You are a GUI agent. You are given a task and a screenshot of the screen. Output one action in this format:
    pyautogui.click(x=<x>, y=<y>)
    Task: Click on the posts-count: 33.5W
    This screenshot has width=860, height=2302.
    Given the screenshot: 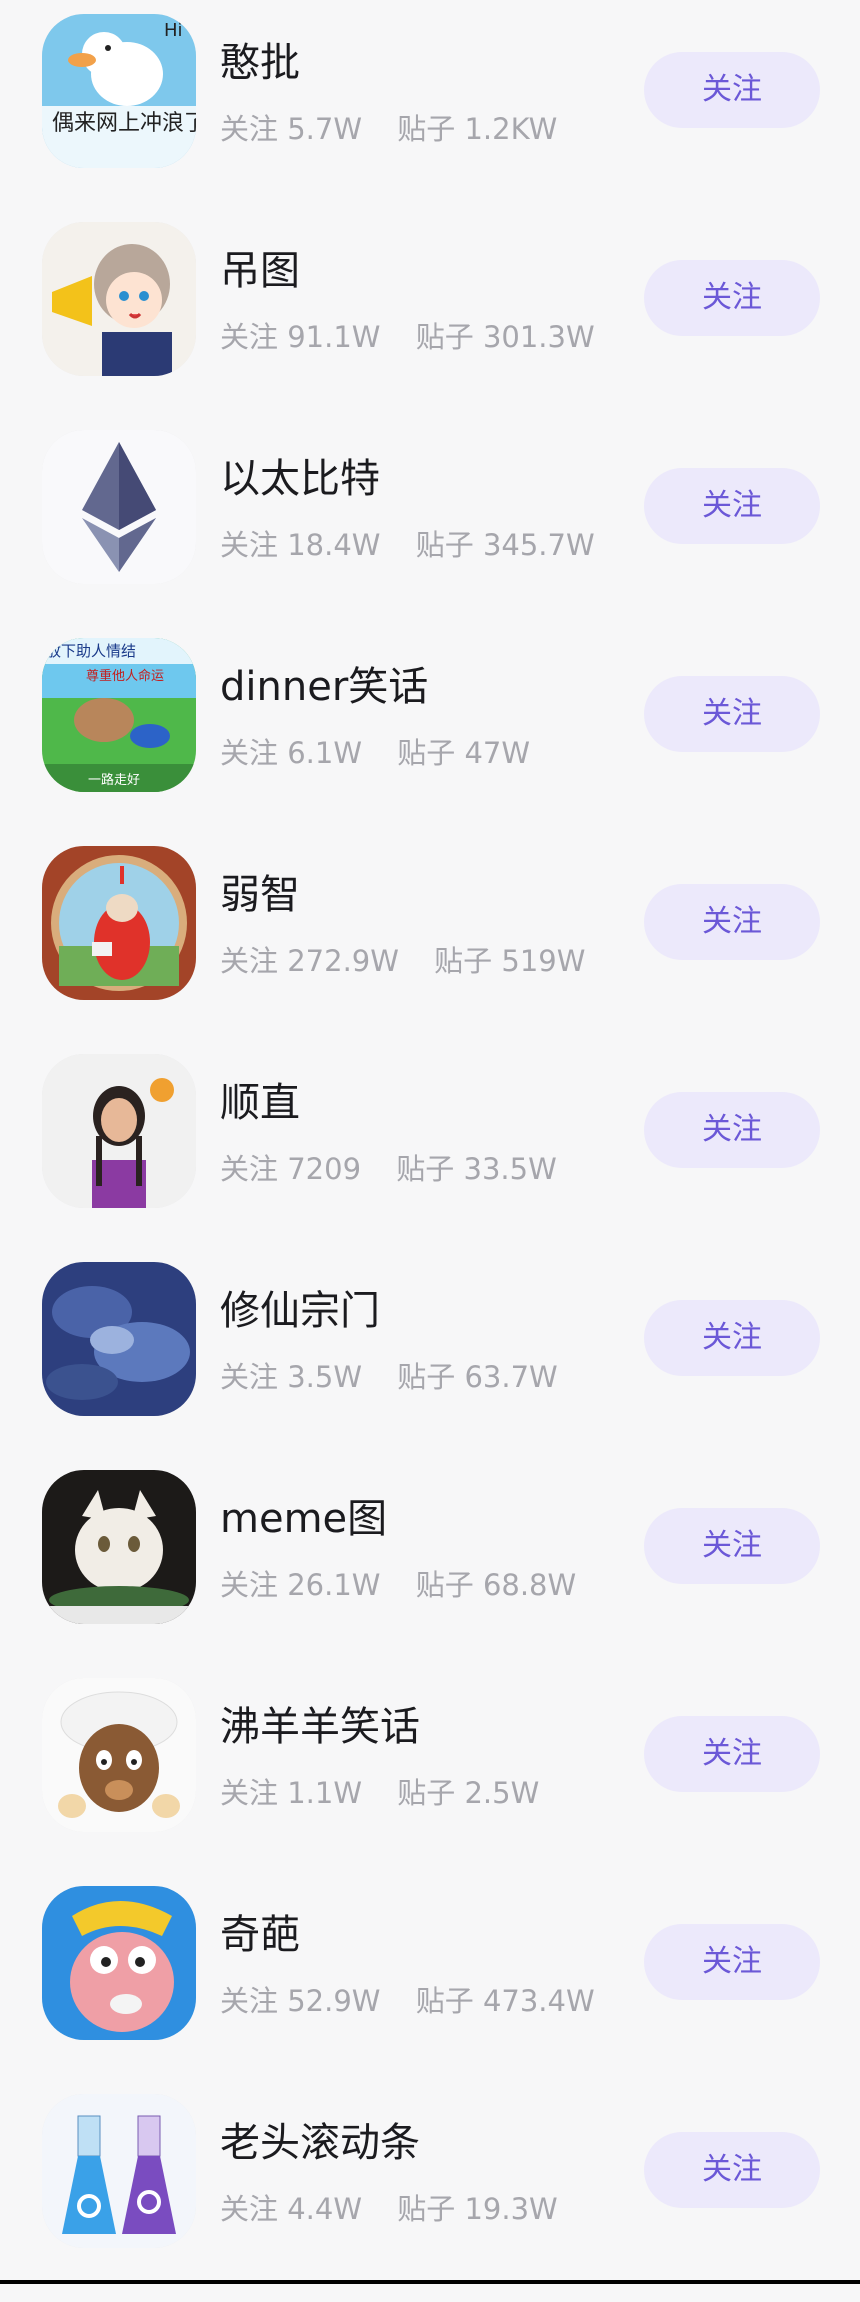 What is the action you would take?
    pyautogui.click(x=510, y=1169)
    